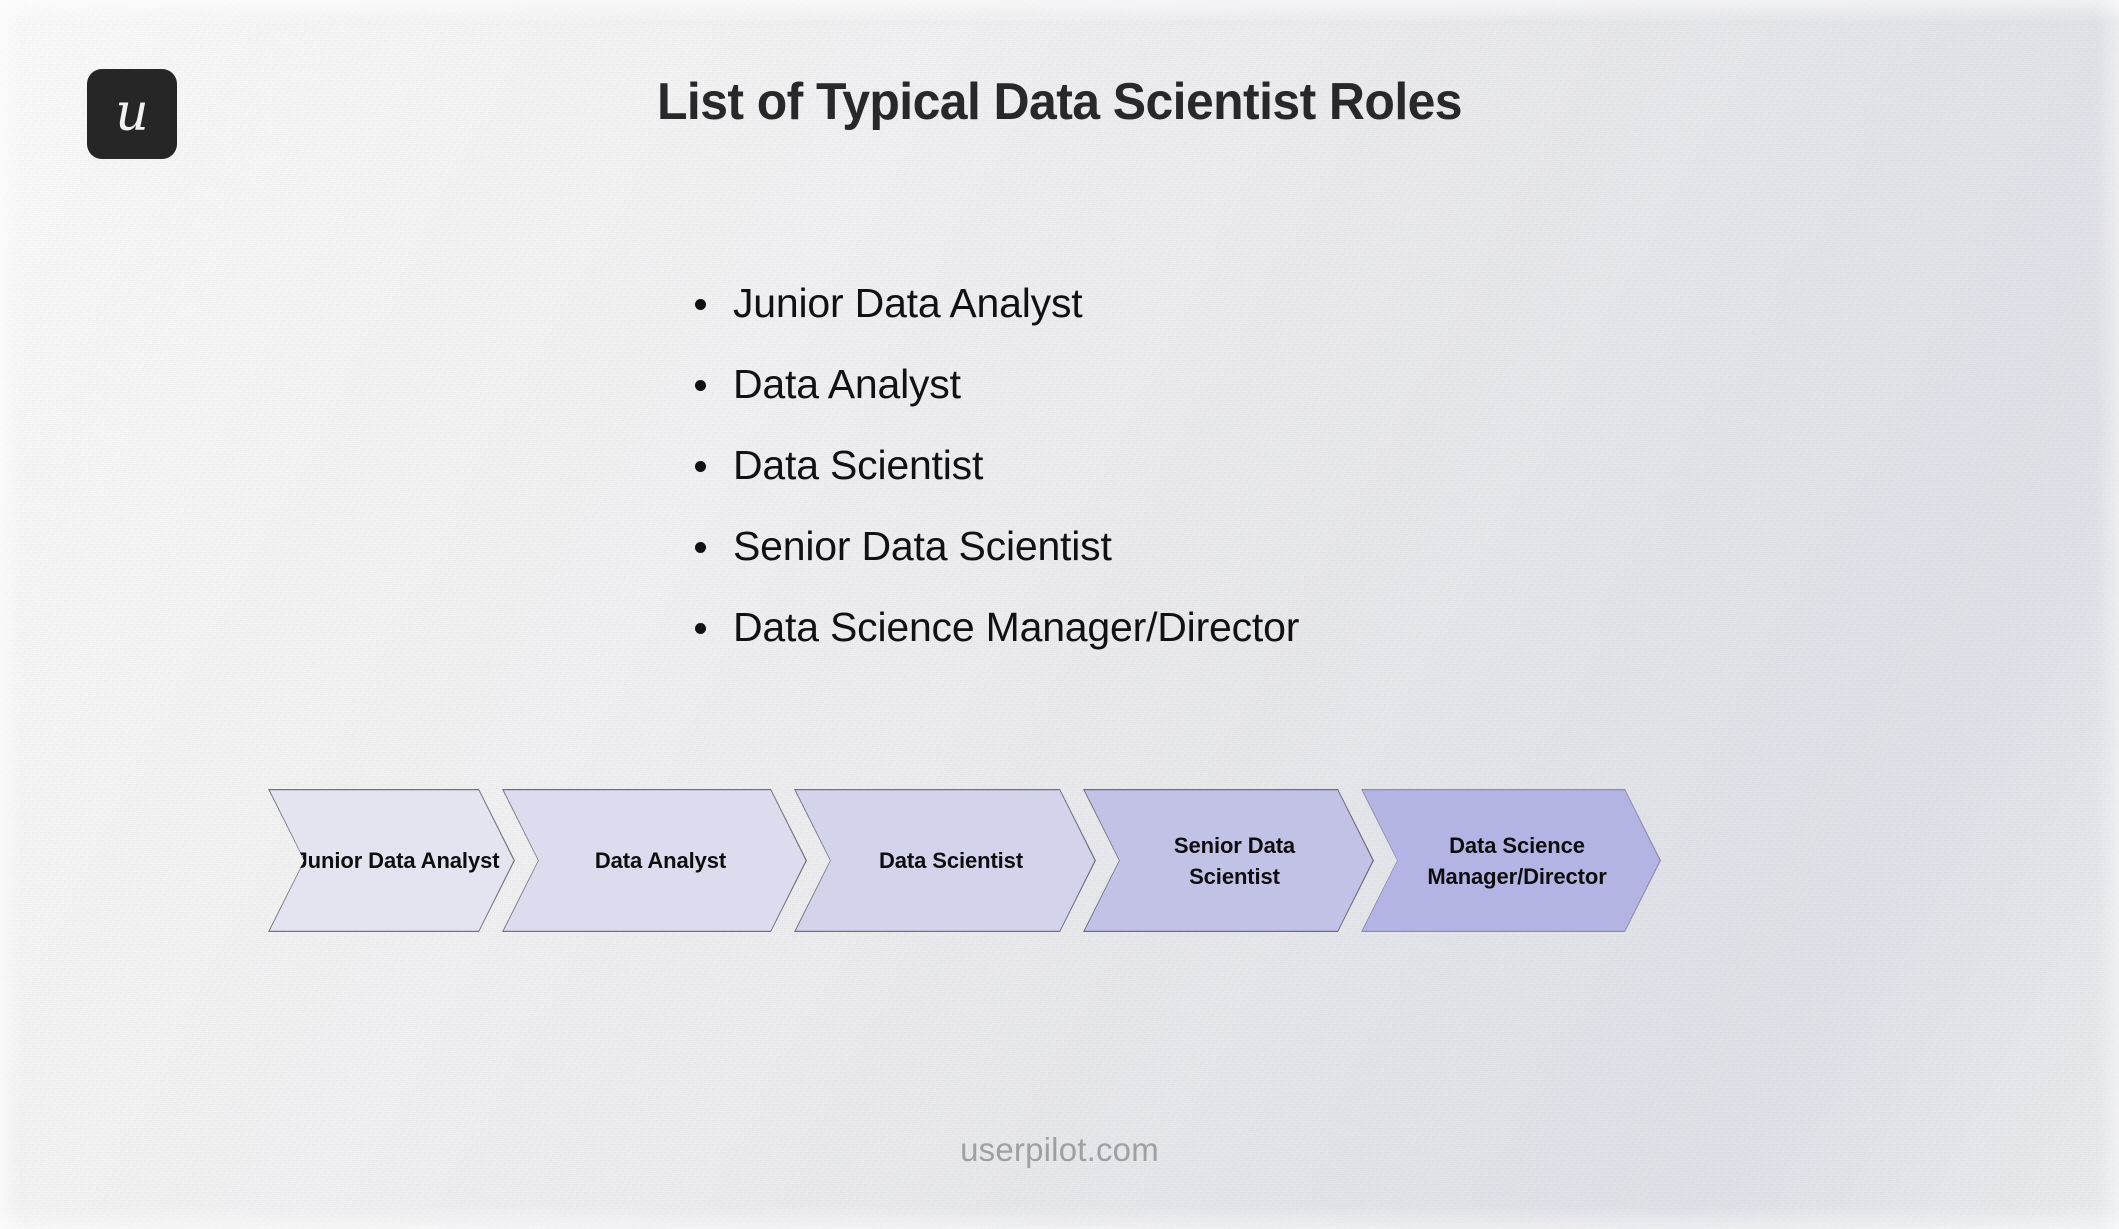 The image size is (2119, 1229). What do you see at coordinates (1059, 102) in the screenshot?
I see `page-title: List of Typical Data Scientist Roles` at bounding box center [1059, 102].